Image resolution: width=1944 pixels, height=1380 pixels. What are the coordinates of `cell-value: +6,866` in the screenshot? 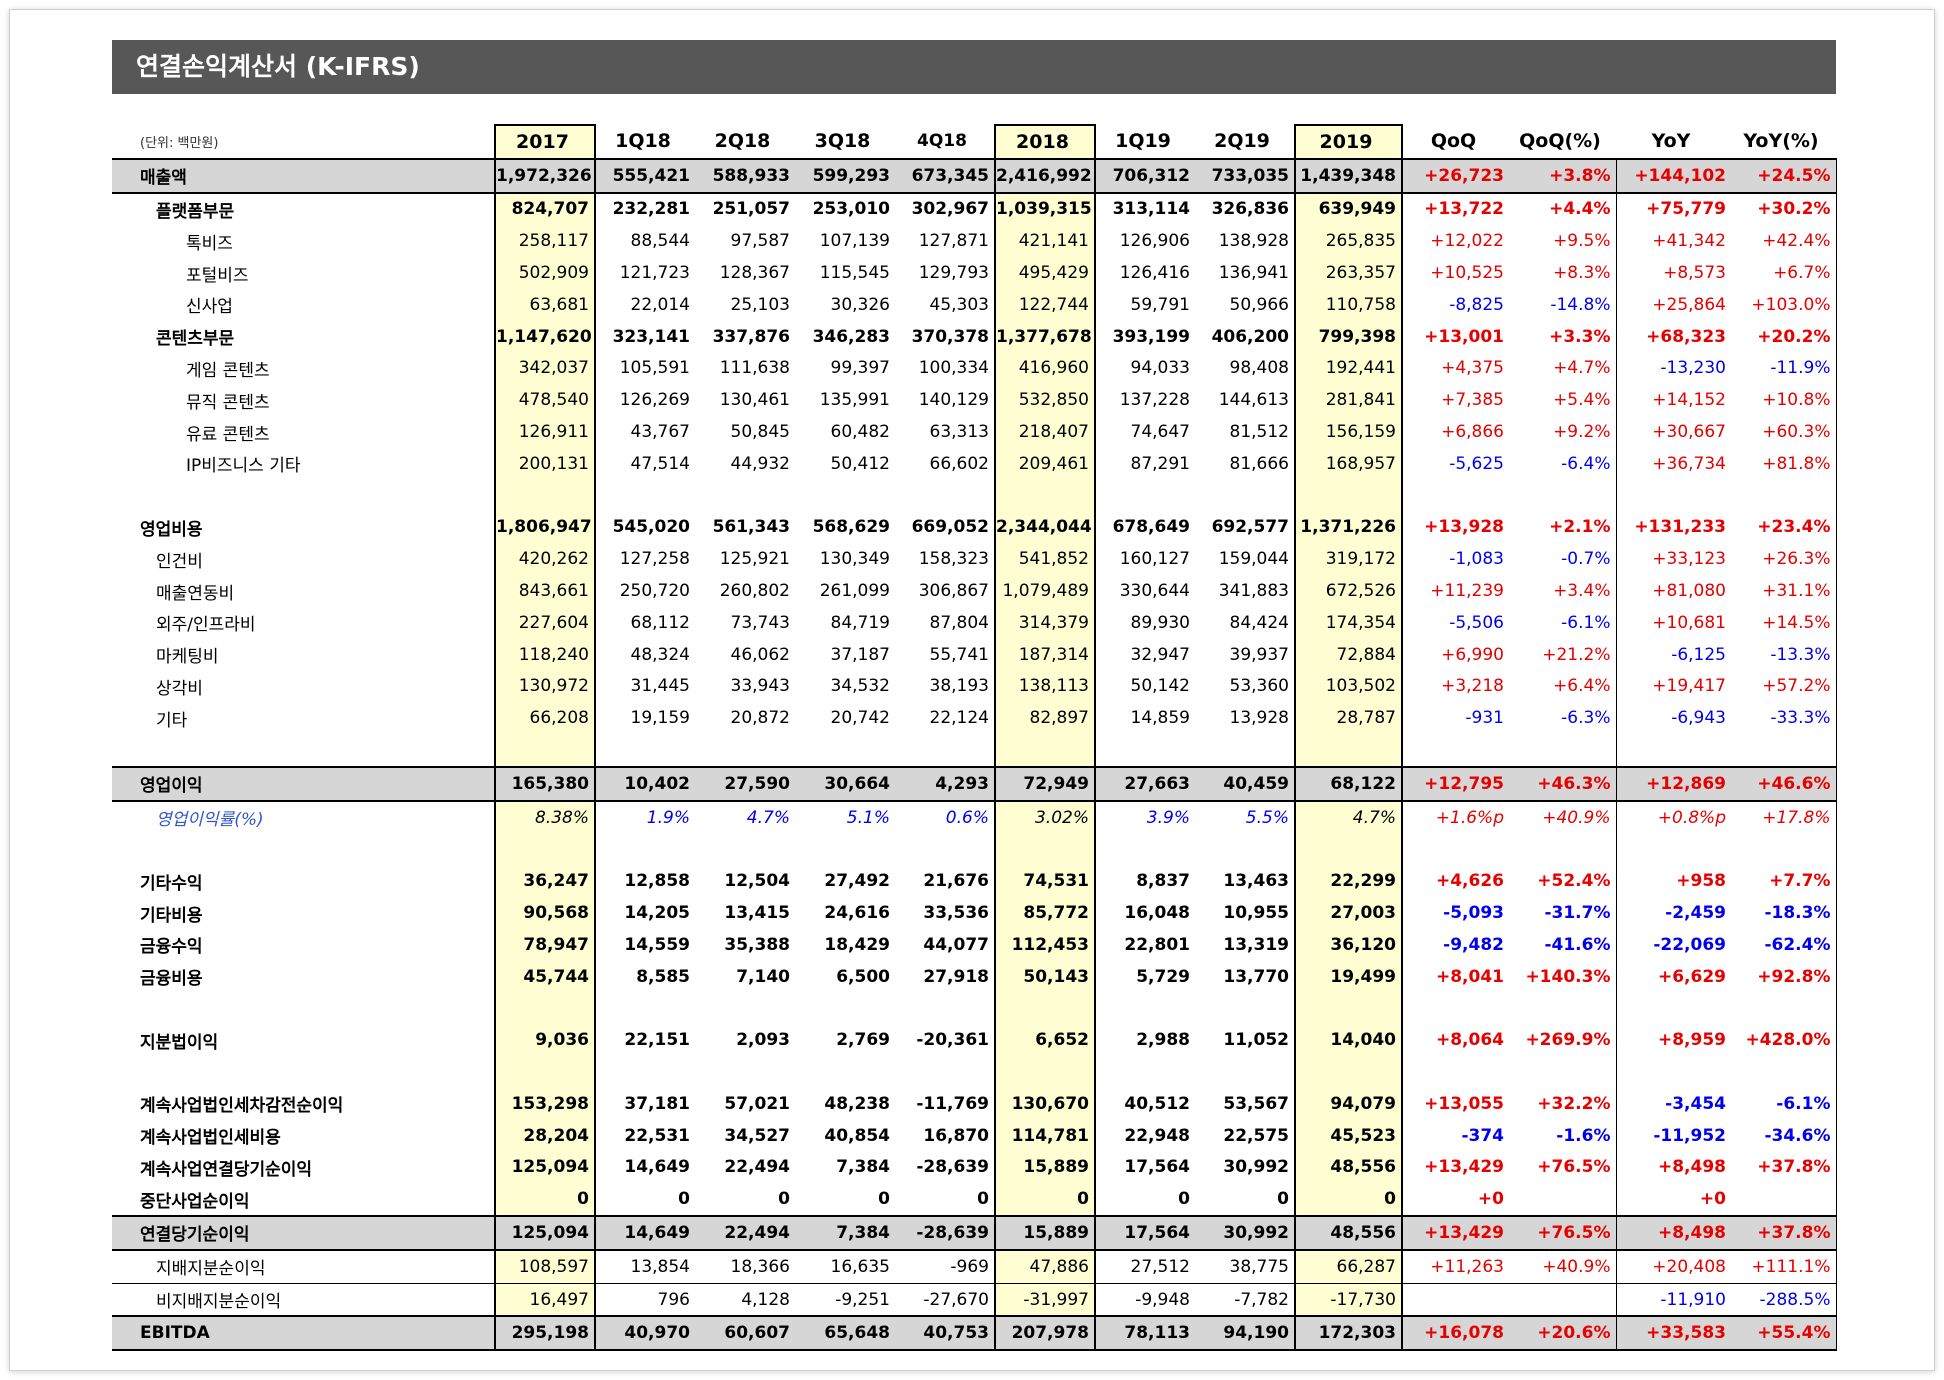 It's located at (1455, 432).